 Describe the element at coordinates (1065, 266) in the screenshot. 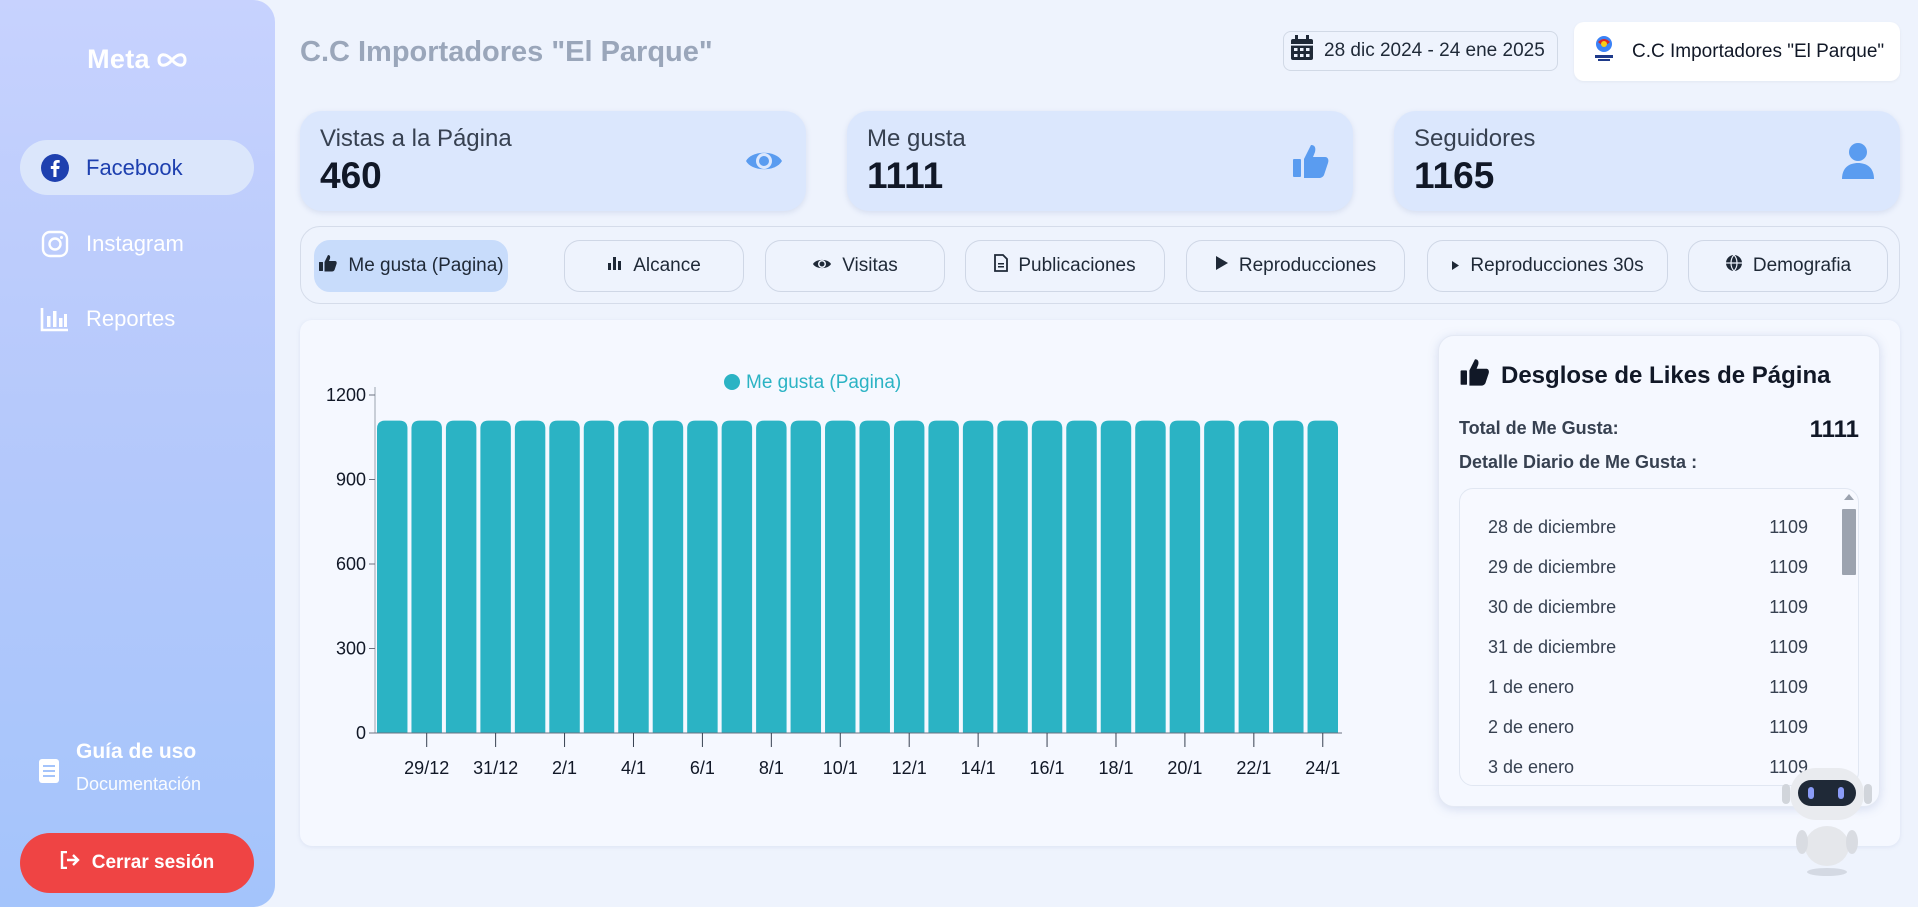

I see `tab-publicaciones: Publicaciones` at that location.